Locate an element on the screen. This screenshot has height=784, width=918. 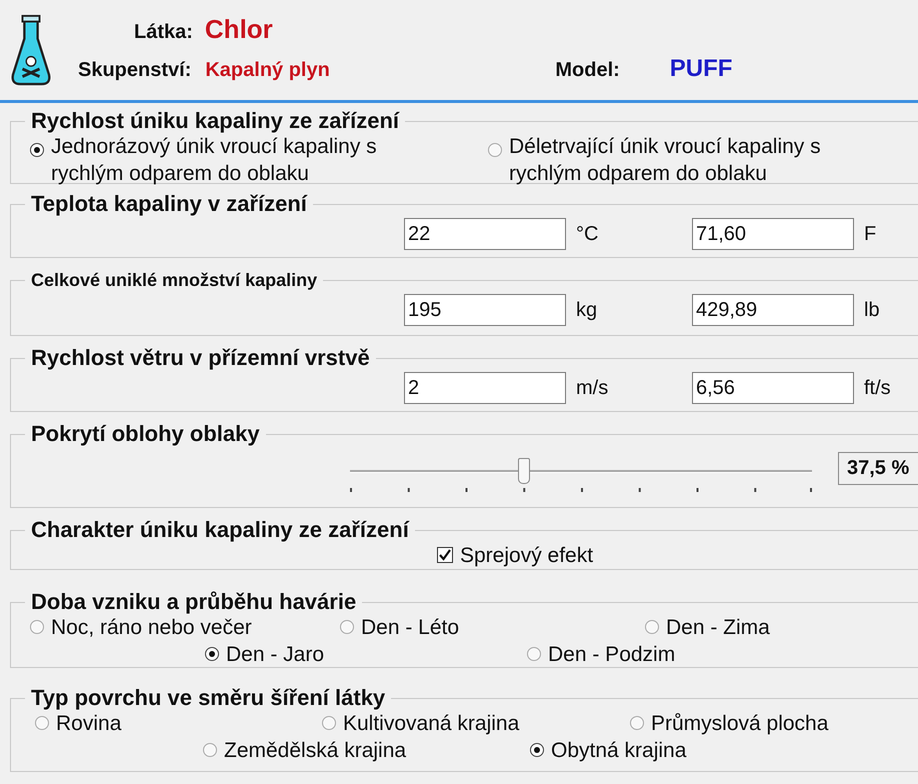
radio-option: Déletrvající únik vroucí kapaliny s rychlým odparem do oblaku is located at coordinates (688, 160).